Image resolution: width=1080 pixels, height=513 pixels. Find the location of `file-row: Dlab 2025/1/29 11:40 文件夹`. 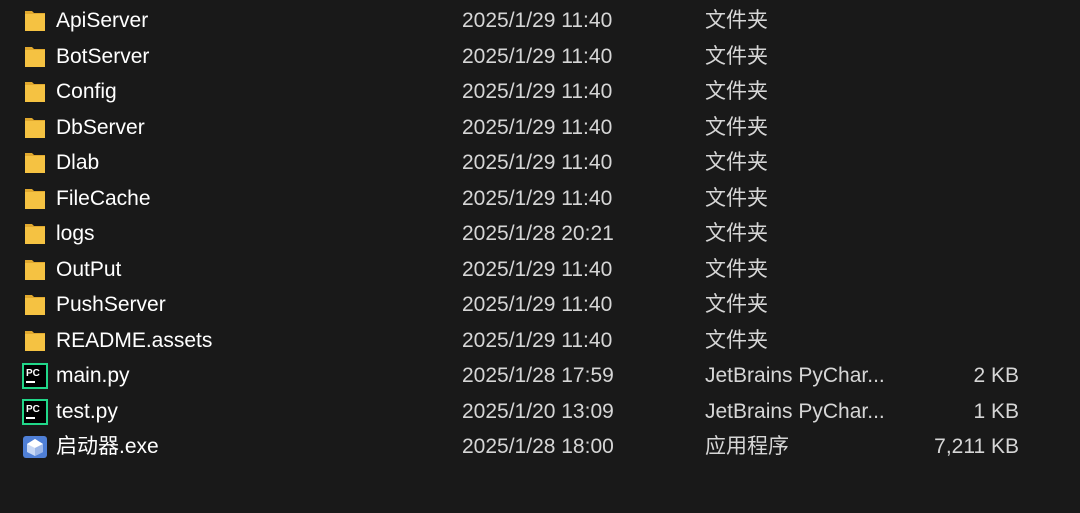

file-row: Dlab 2025/1/29 11:40 文件夹 is located at coordinates (540, 163).